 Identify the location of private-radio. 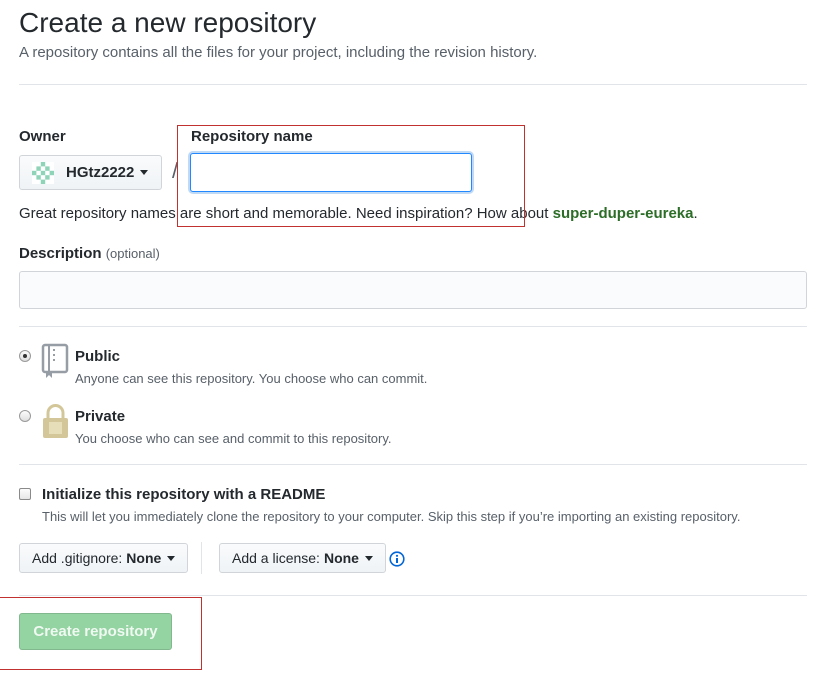
(25, 416).